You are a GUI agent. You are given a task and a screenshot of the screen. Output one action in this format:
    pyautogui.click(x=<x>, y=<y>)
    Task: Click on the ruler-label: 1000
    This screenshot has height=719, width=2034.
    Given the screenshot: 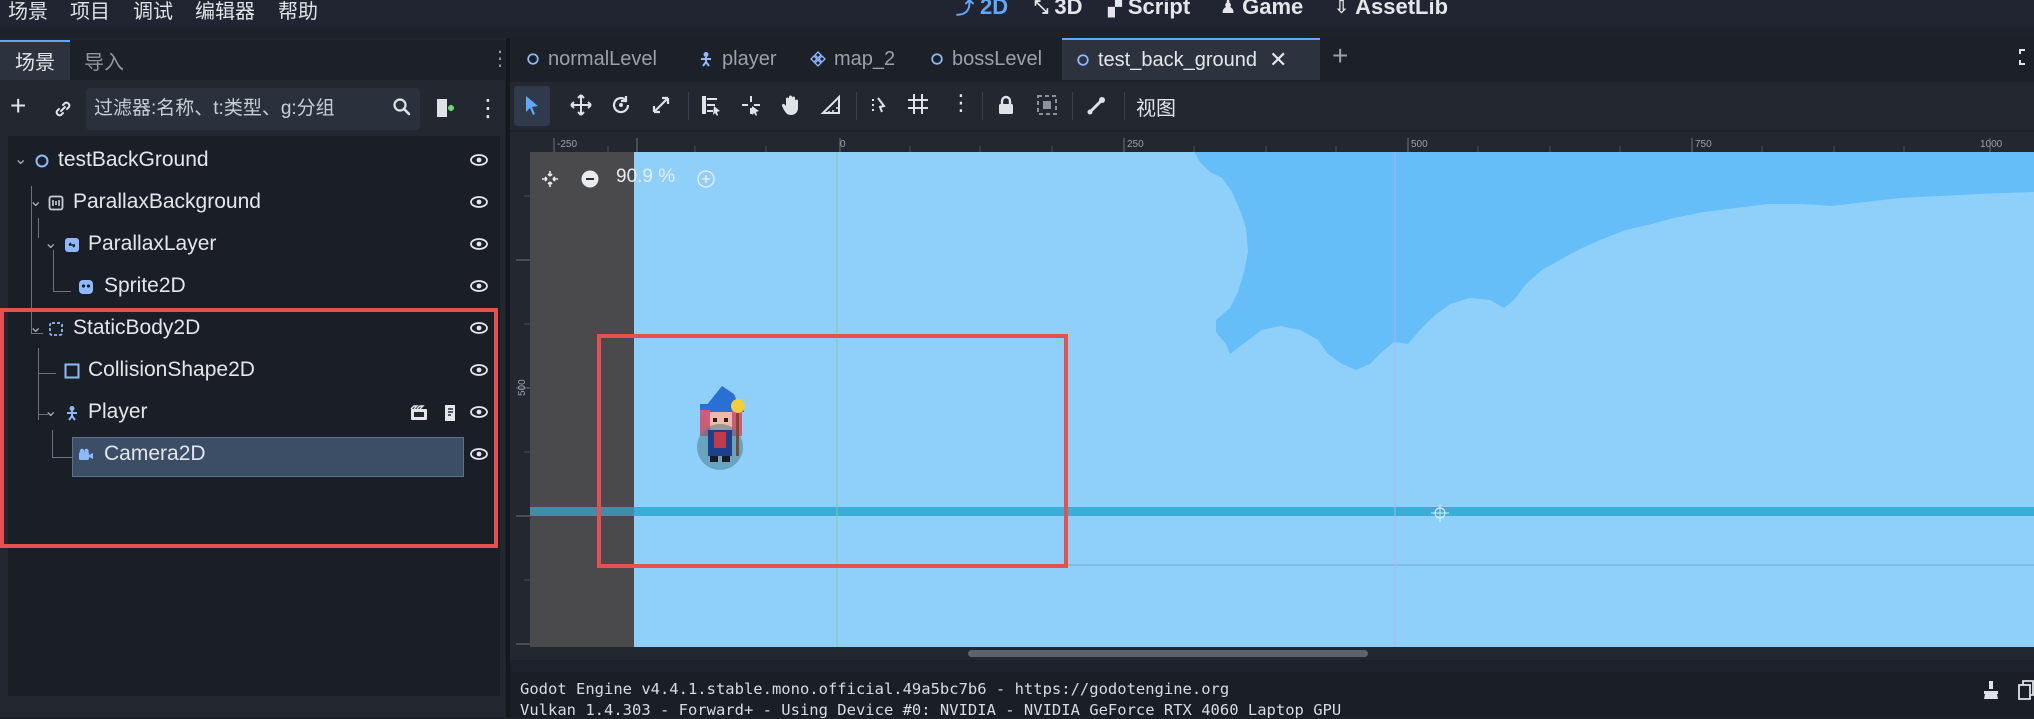 What is the action you would take?
    pyautogui.click(x=1991, y=144)
    